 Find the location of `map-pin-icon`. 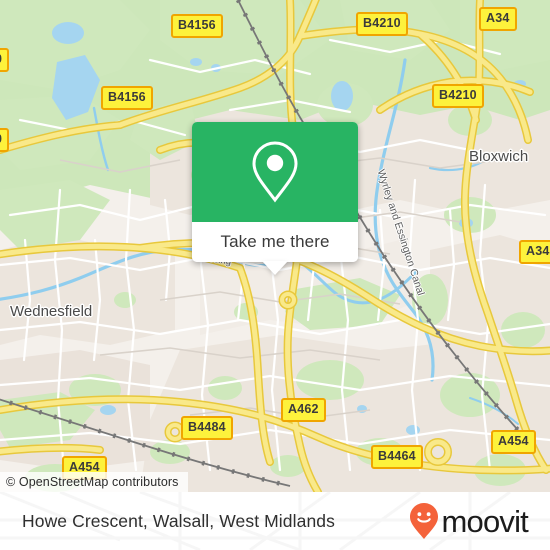

map-pin-icon is located at coordinates (275, 172).